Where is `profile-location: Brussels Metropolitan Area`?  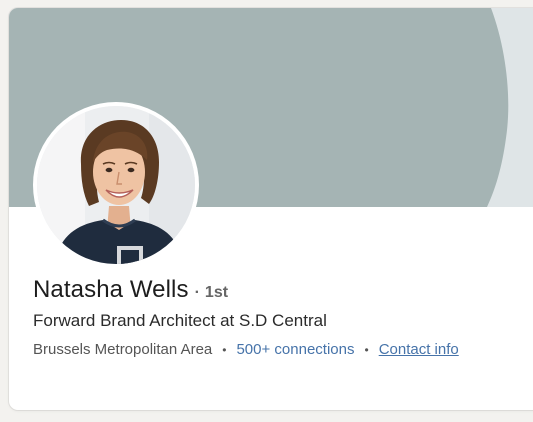
profile-location: Brussels Metropolitan Area is located at coordinates (123, 349).